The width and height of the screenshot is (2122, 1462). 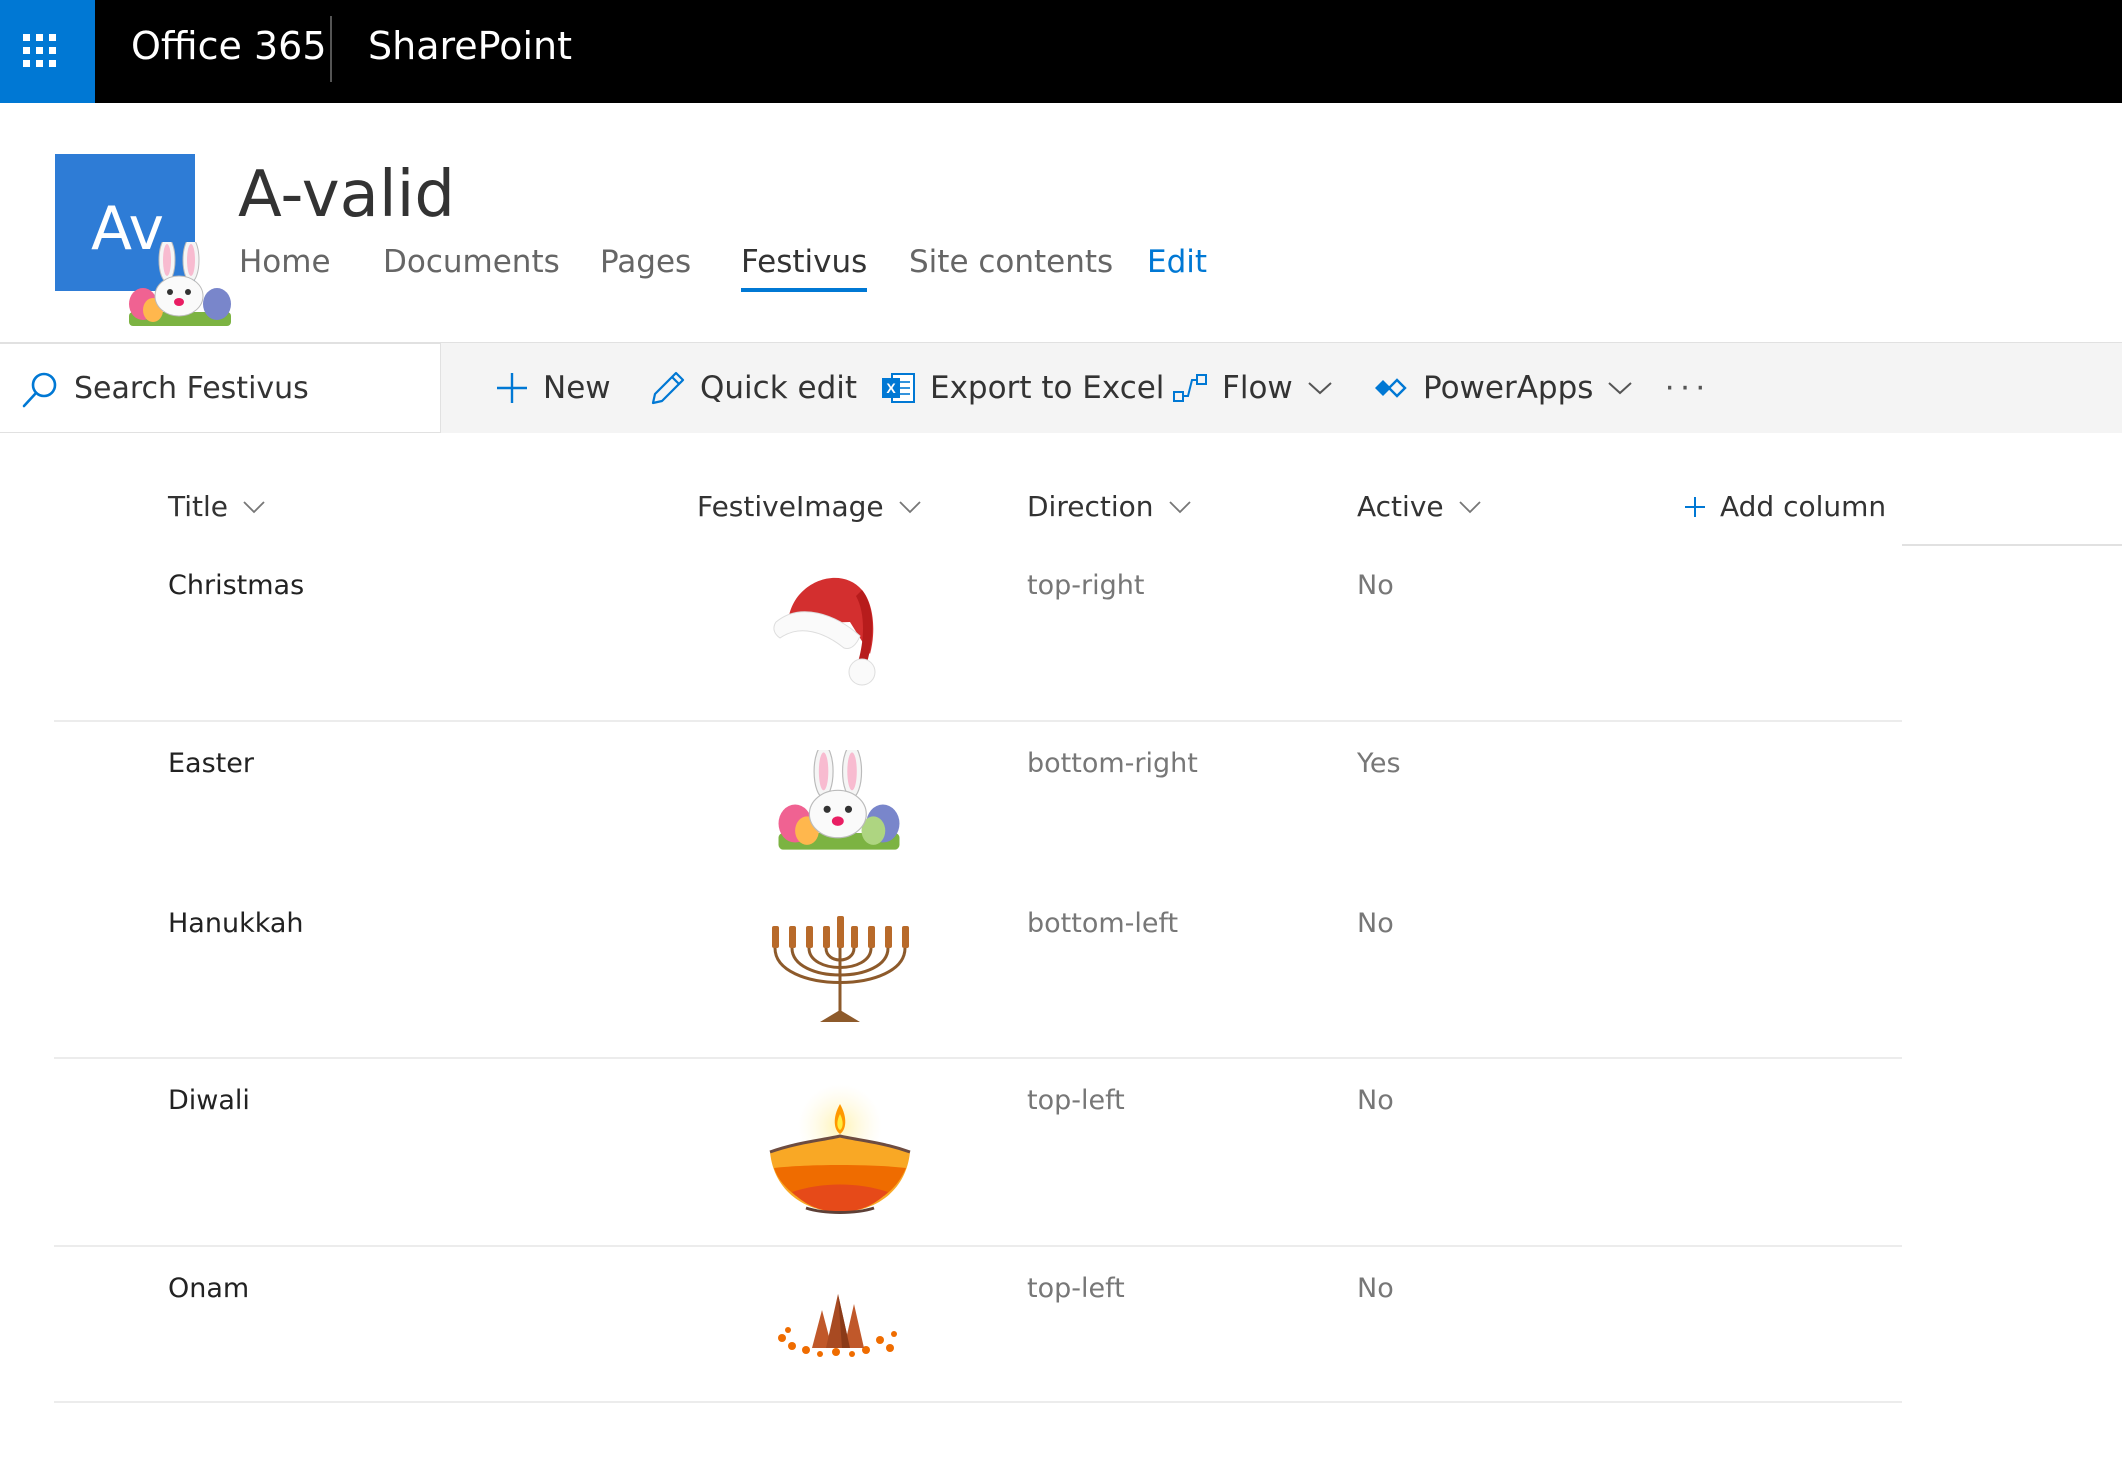 What do you see at coordinates (577, 388) in the screenshot?
I see `new-button-label: New` at bounding box center [577, 388].